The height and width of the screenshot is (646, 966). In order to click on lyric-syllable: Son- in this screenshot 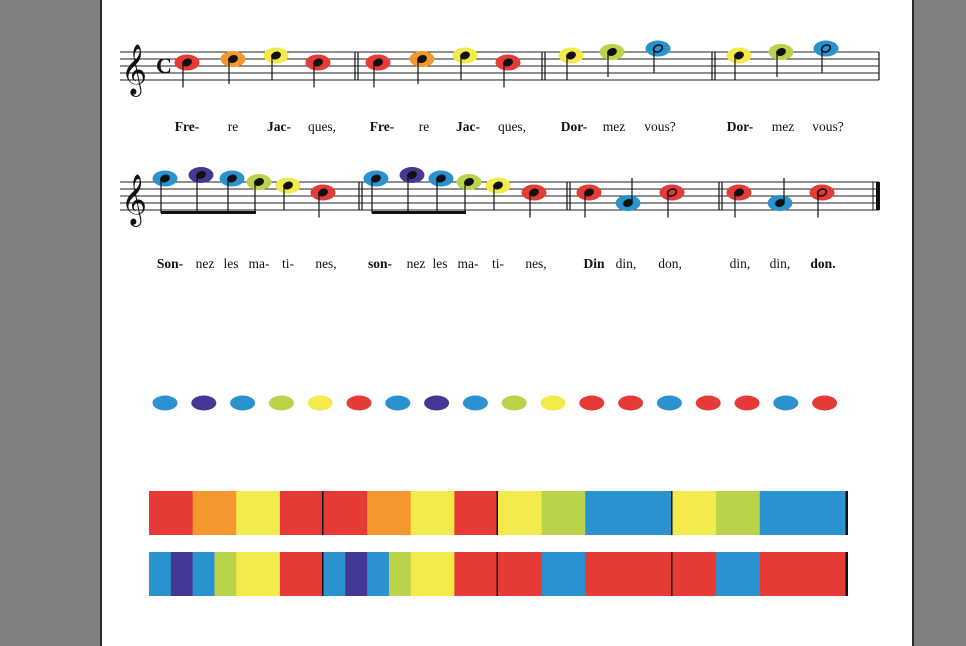, I will do `click(170, 263)`.